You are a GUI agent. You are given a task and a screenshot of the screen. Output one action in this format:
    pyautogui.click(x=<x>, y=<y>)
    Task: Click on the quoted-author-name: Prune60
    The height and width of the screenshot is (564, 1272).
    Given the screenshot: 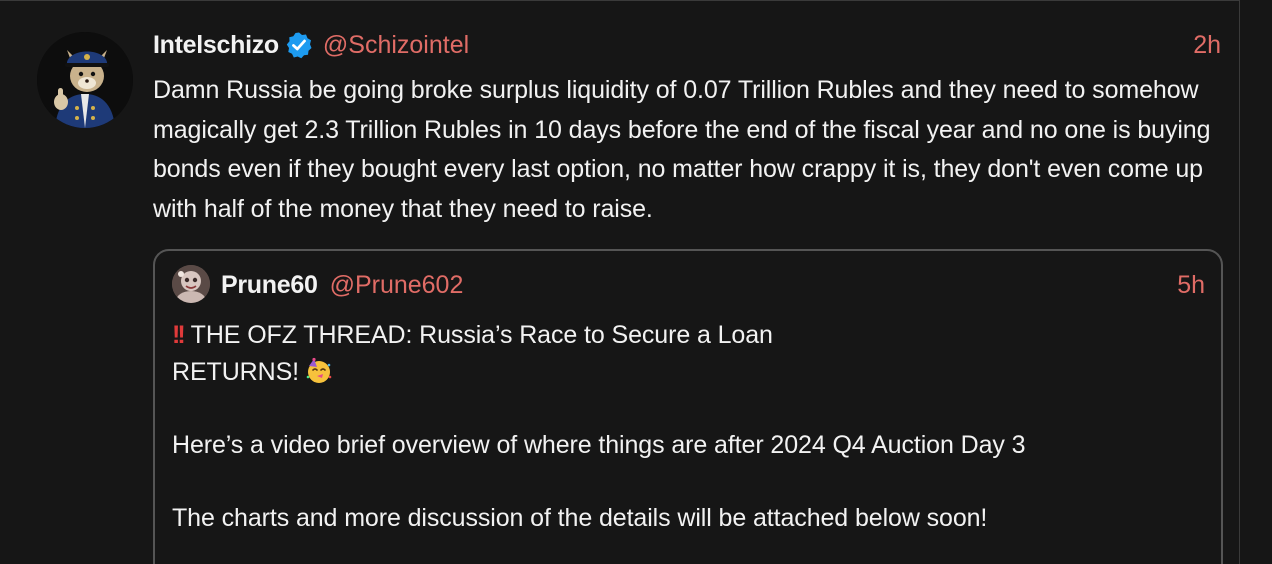 What is the action you would take?
    pyautogui.click(x=269, y=285)
    